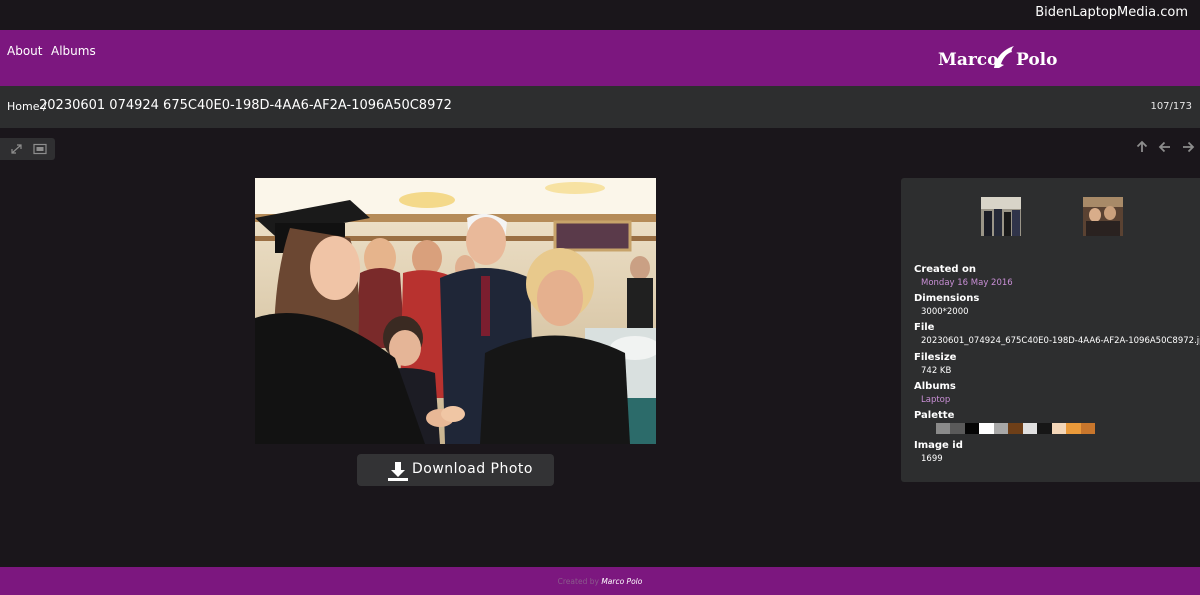 The height and width of the screenshot is (595, 1200). Describe the element at coordinates (24, 51) in the screenshot. I see `nav-about-link: About` at that location.